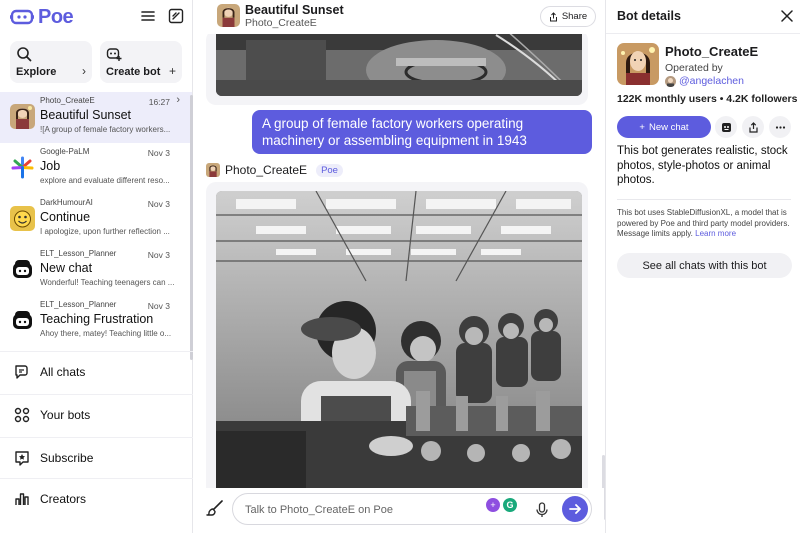  I want to click on reply-bot-header: Photo_CreateE Poe, so click(274, 170).